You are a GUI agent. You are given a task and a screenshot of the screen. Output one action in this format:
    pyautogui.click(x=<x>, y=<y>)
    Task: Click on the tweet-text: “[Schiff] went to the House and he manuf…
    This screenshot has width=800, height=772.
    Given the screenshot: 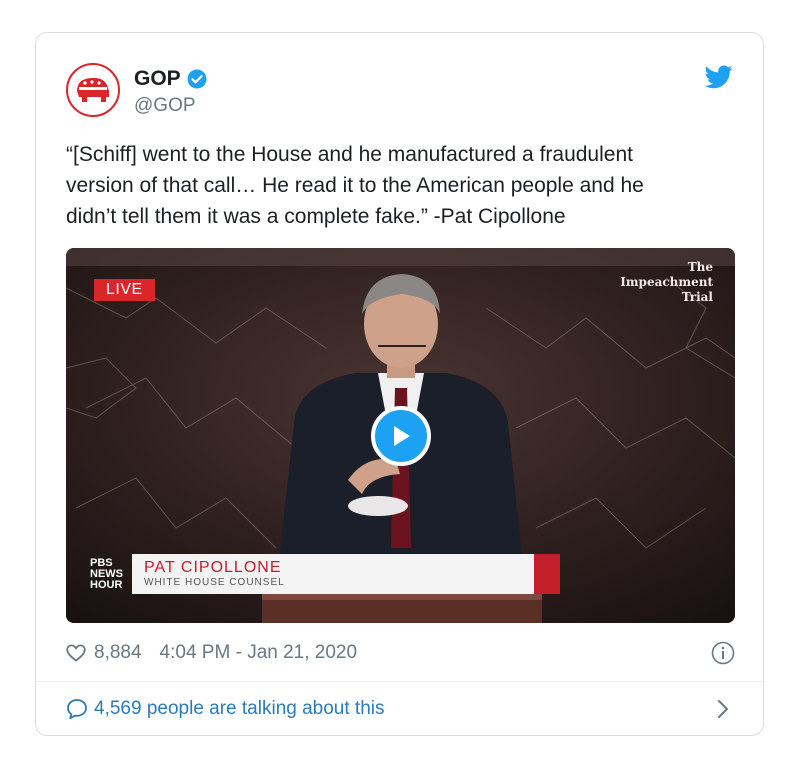 What is the action you would take?
    pyautogui.click(x=355, y=185)
    